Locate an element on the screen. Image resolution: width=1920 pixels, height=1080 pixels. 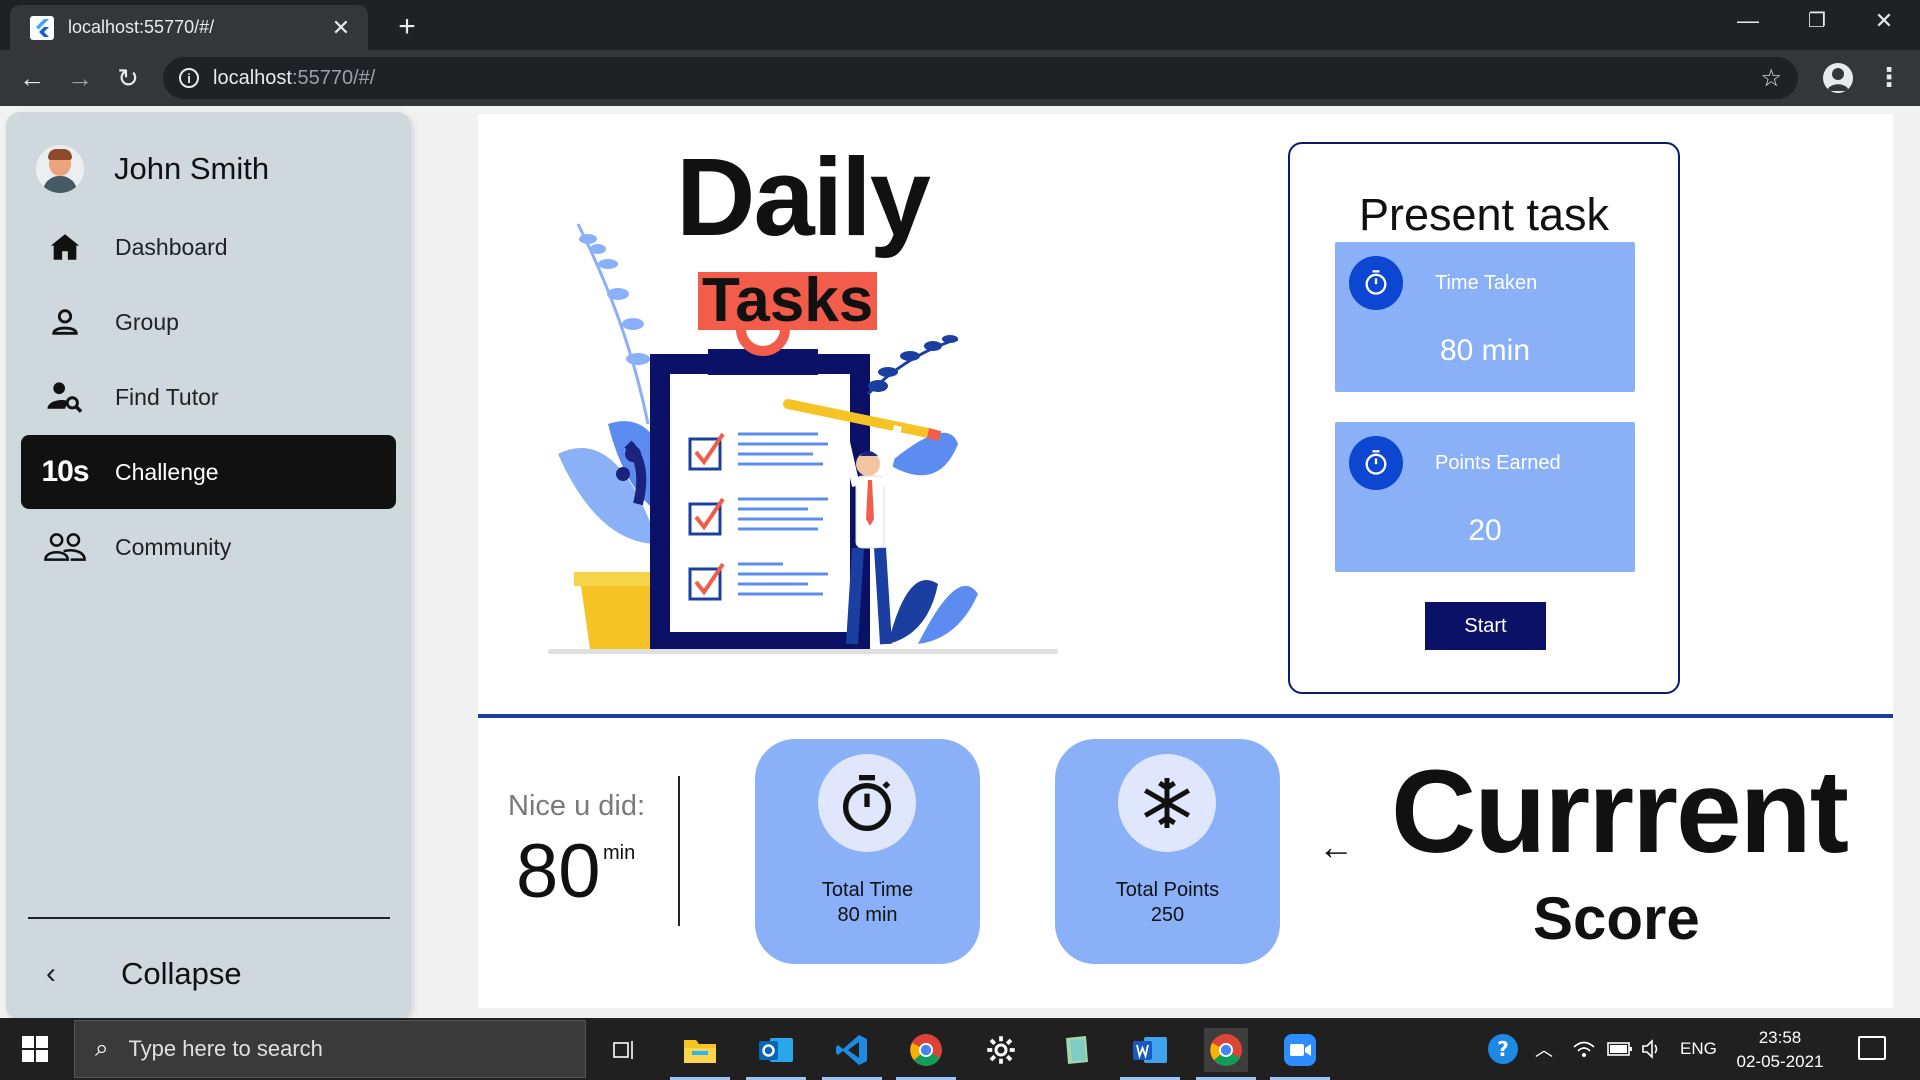
sidebar-divider is located at coordinates (209, 918).